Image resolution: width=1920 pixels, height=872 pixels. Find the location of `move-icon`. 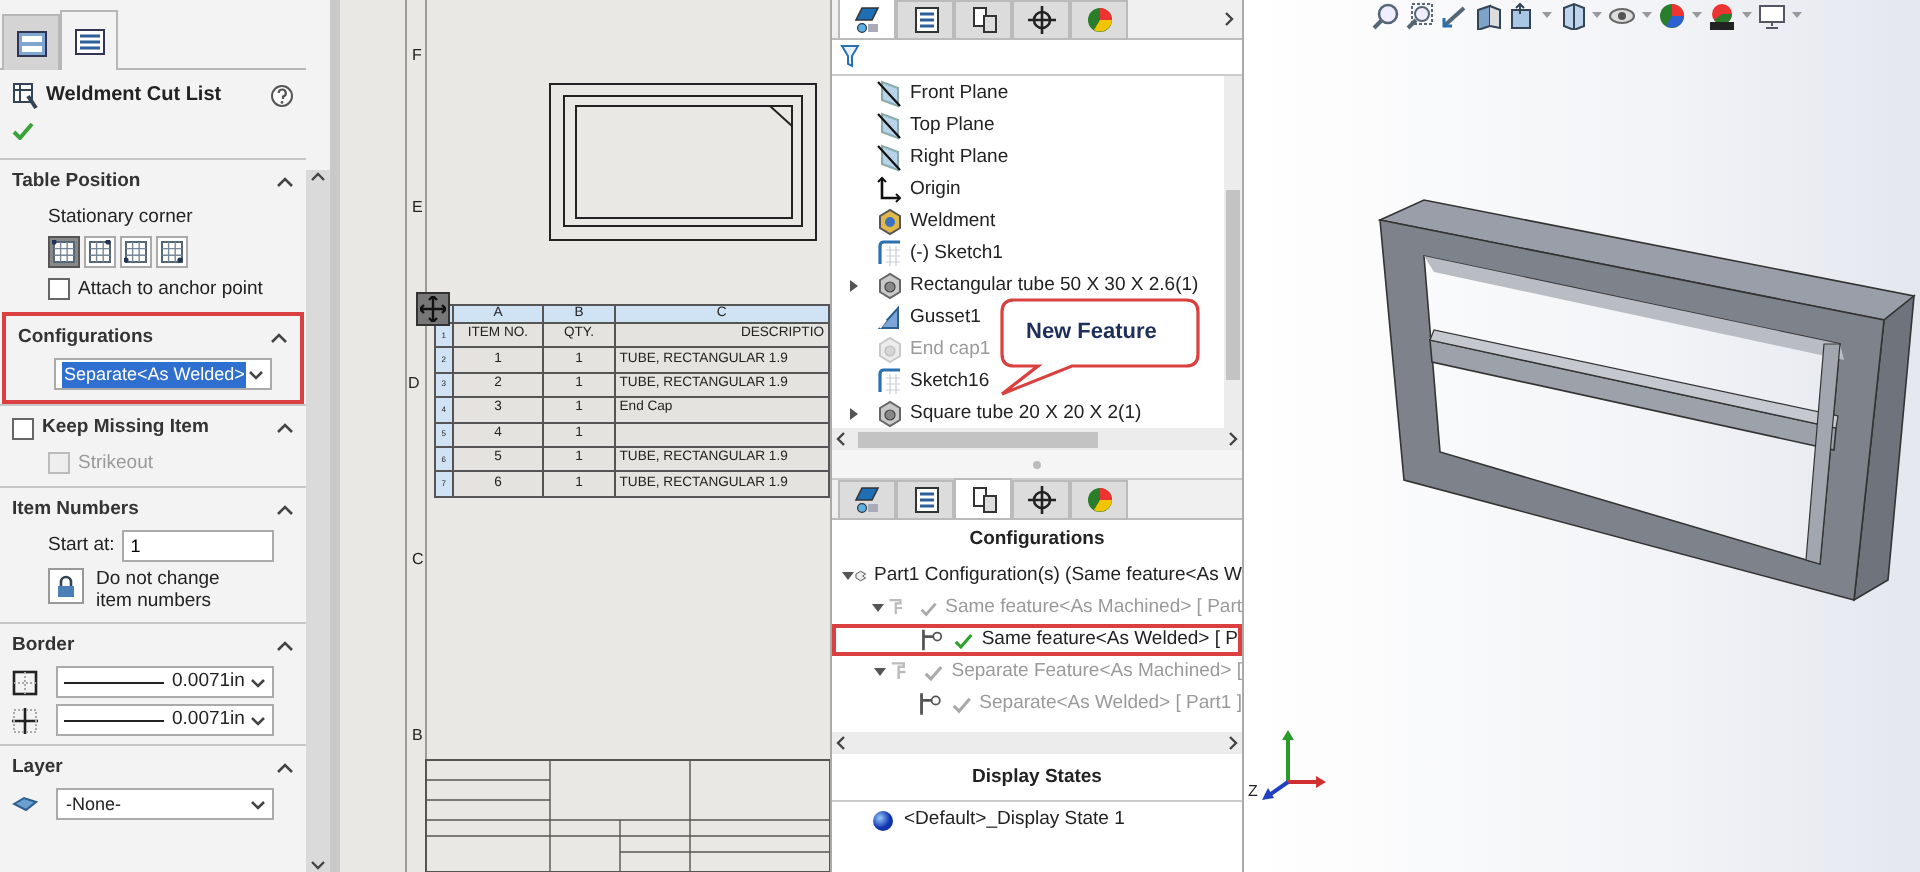

move-icon is located at coordinates (433, 309).